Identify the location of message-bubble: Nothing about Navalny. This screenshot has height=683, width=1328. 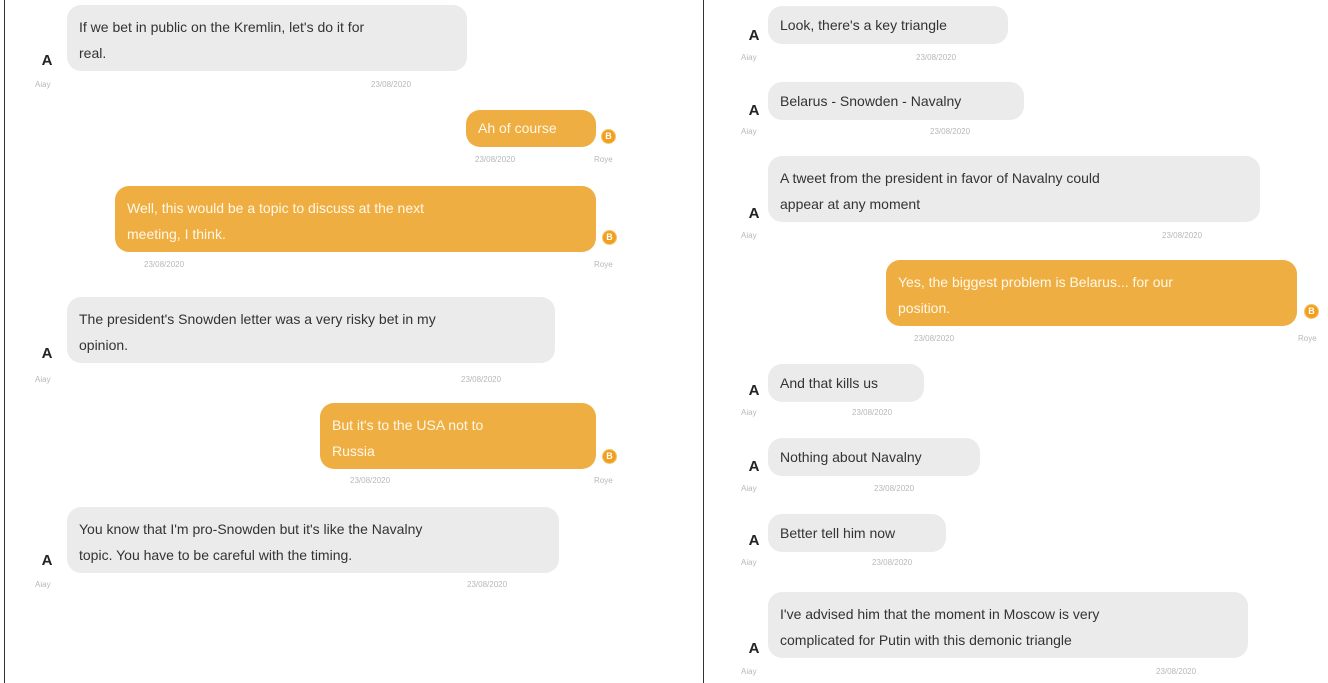
(874, 457).